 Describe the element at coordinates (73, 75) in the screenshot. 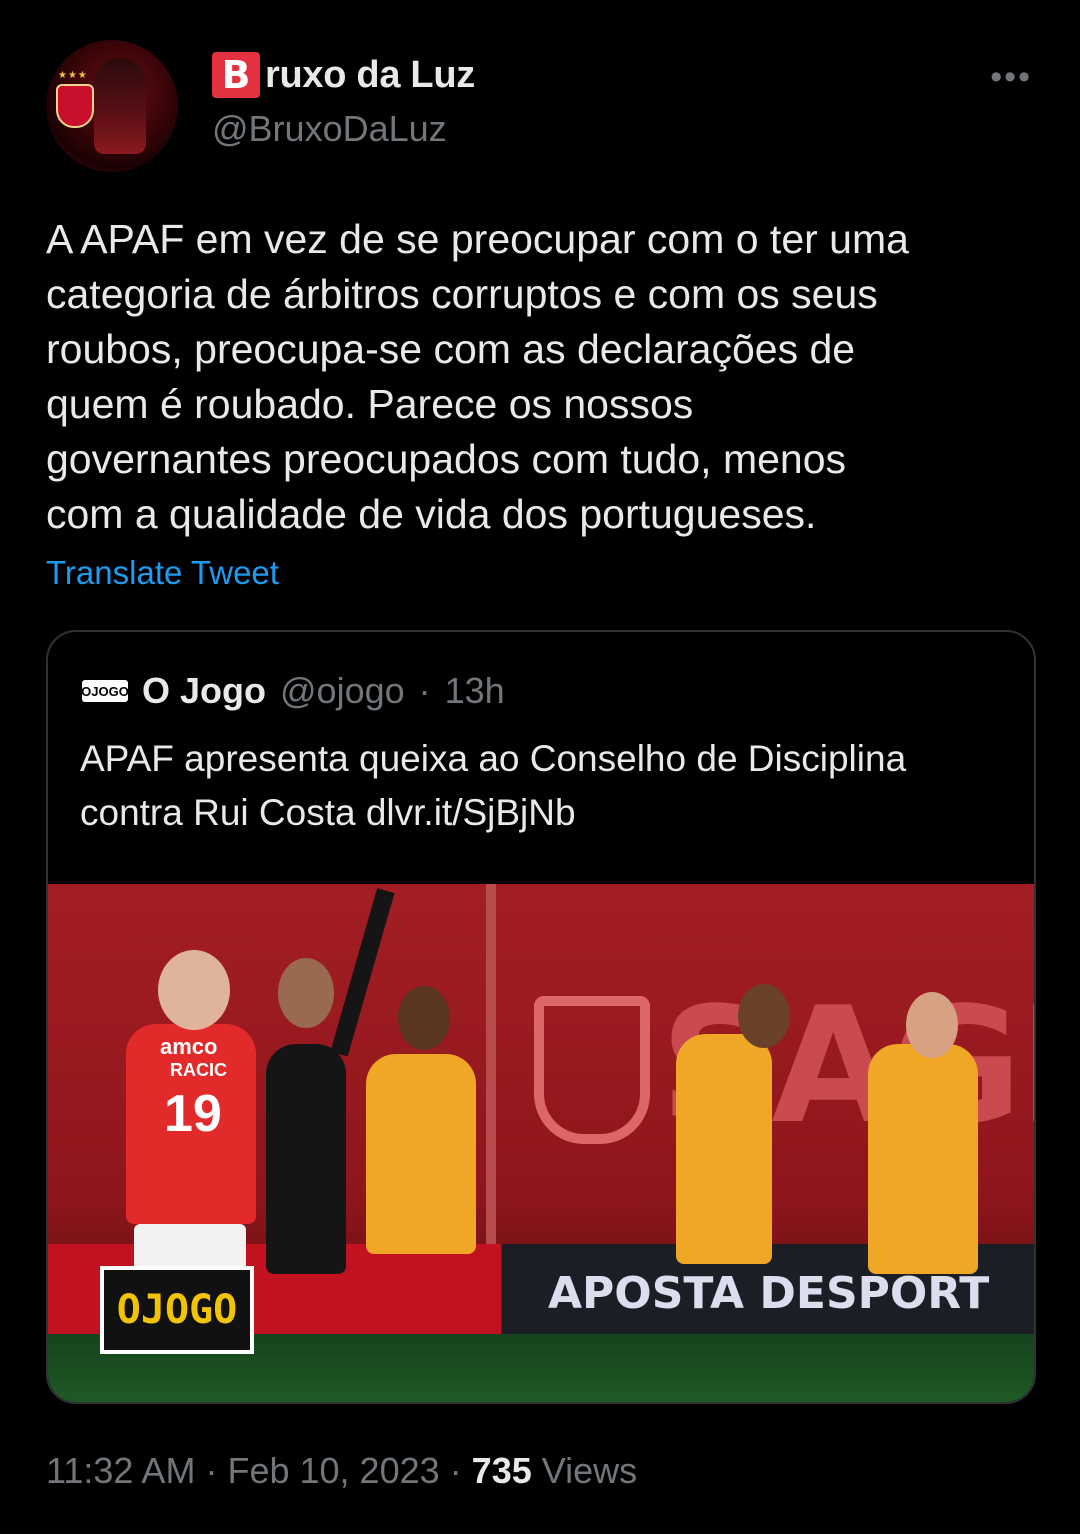

I see `avatar-stars-icon: ★★★` at that location.